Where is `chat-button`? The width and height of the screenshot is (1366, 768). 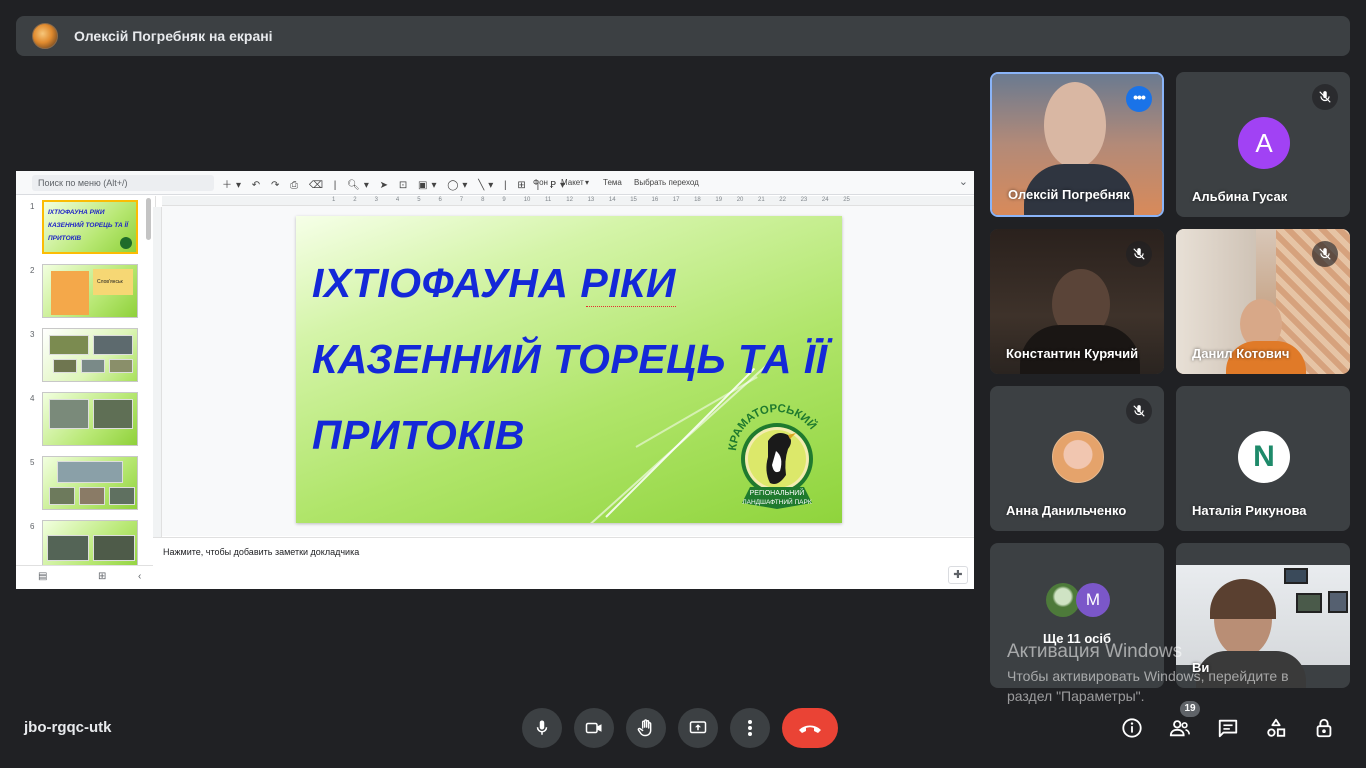
chat-button is located at coordinates (1228, 728).